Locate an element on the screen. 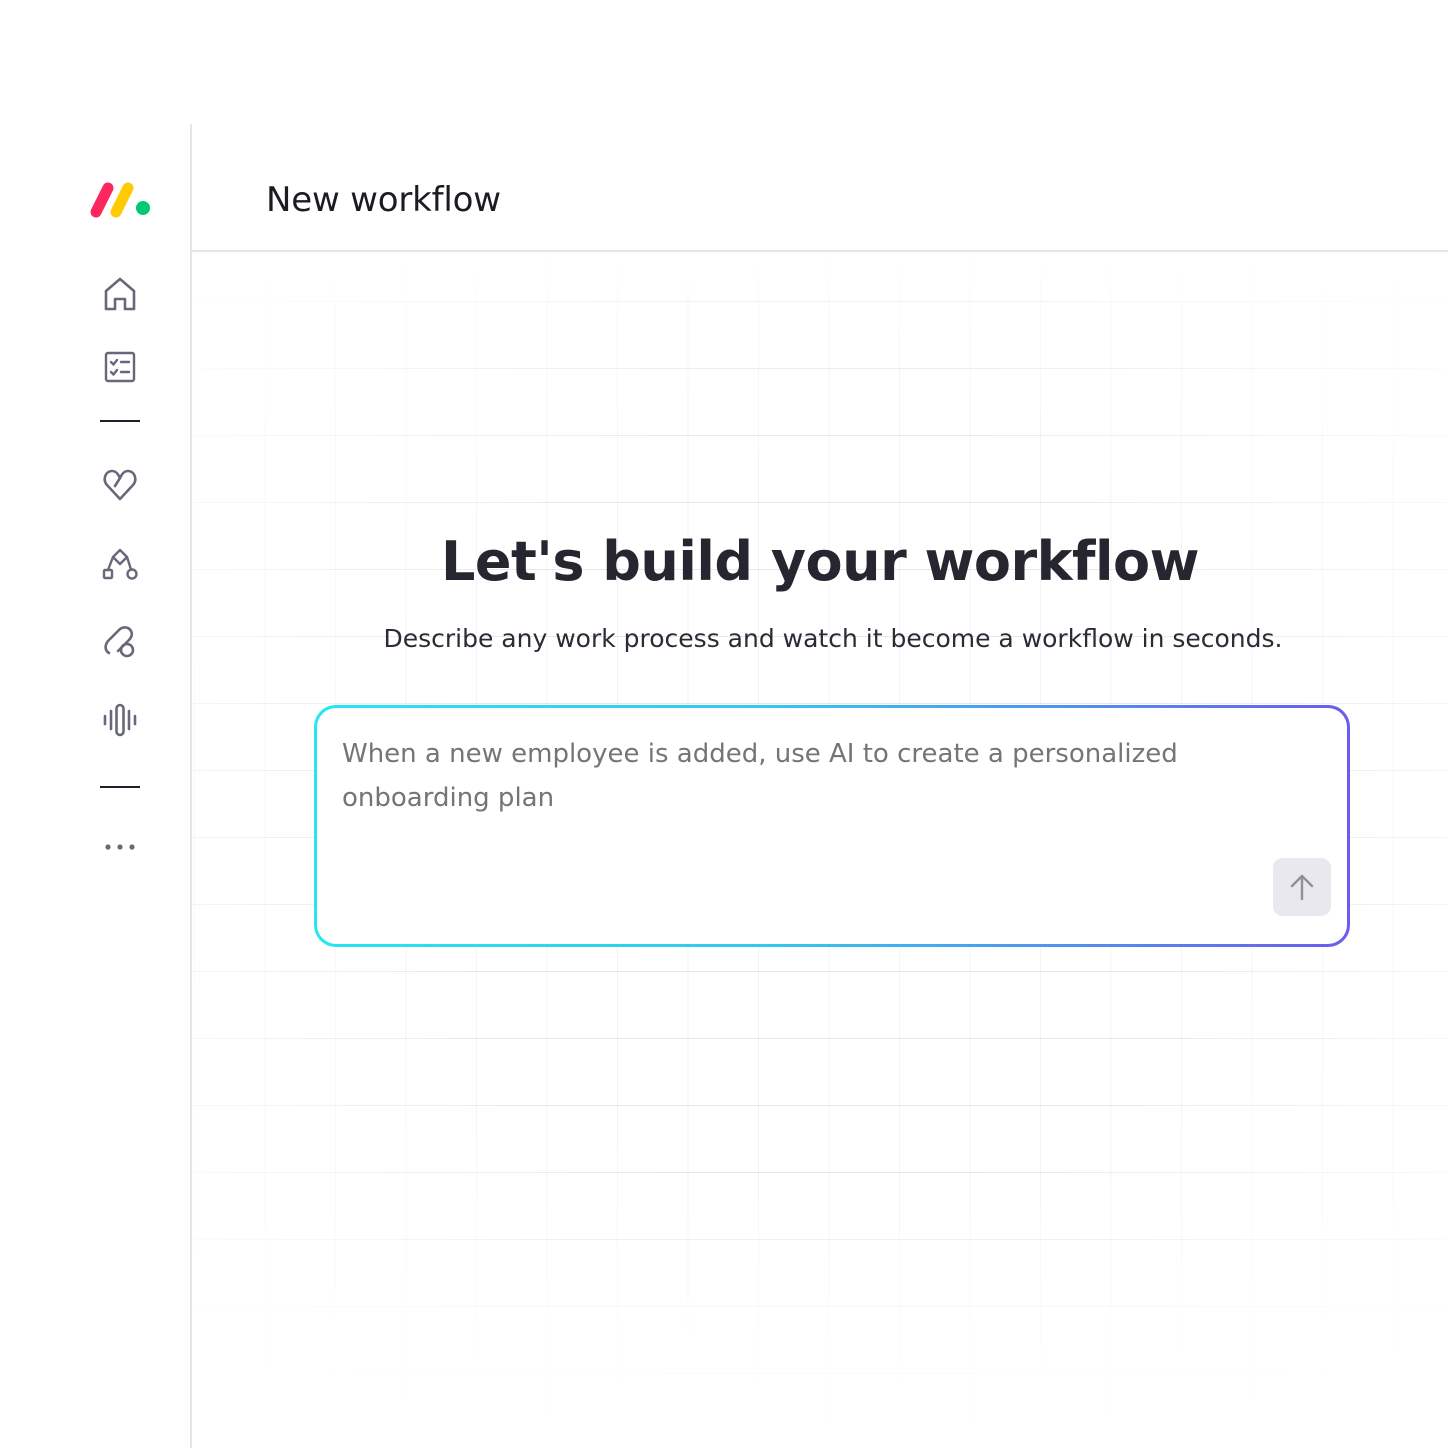 The image size is (1448, 1448). hero-title: Let's build your workflow is located at coordinates (820, 561).